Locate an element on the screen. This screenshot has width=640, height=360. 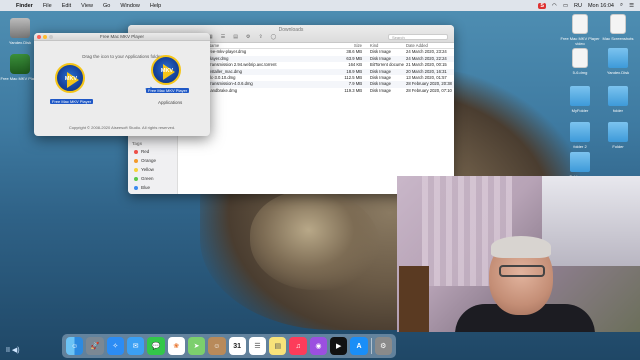
desktop-icon-folder: folder is located at coordinates (618, 99).